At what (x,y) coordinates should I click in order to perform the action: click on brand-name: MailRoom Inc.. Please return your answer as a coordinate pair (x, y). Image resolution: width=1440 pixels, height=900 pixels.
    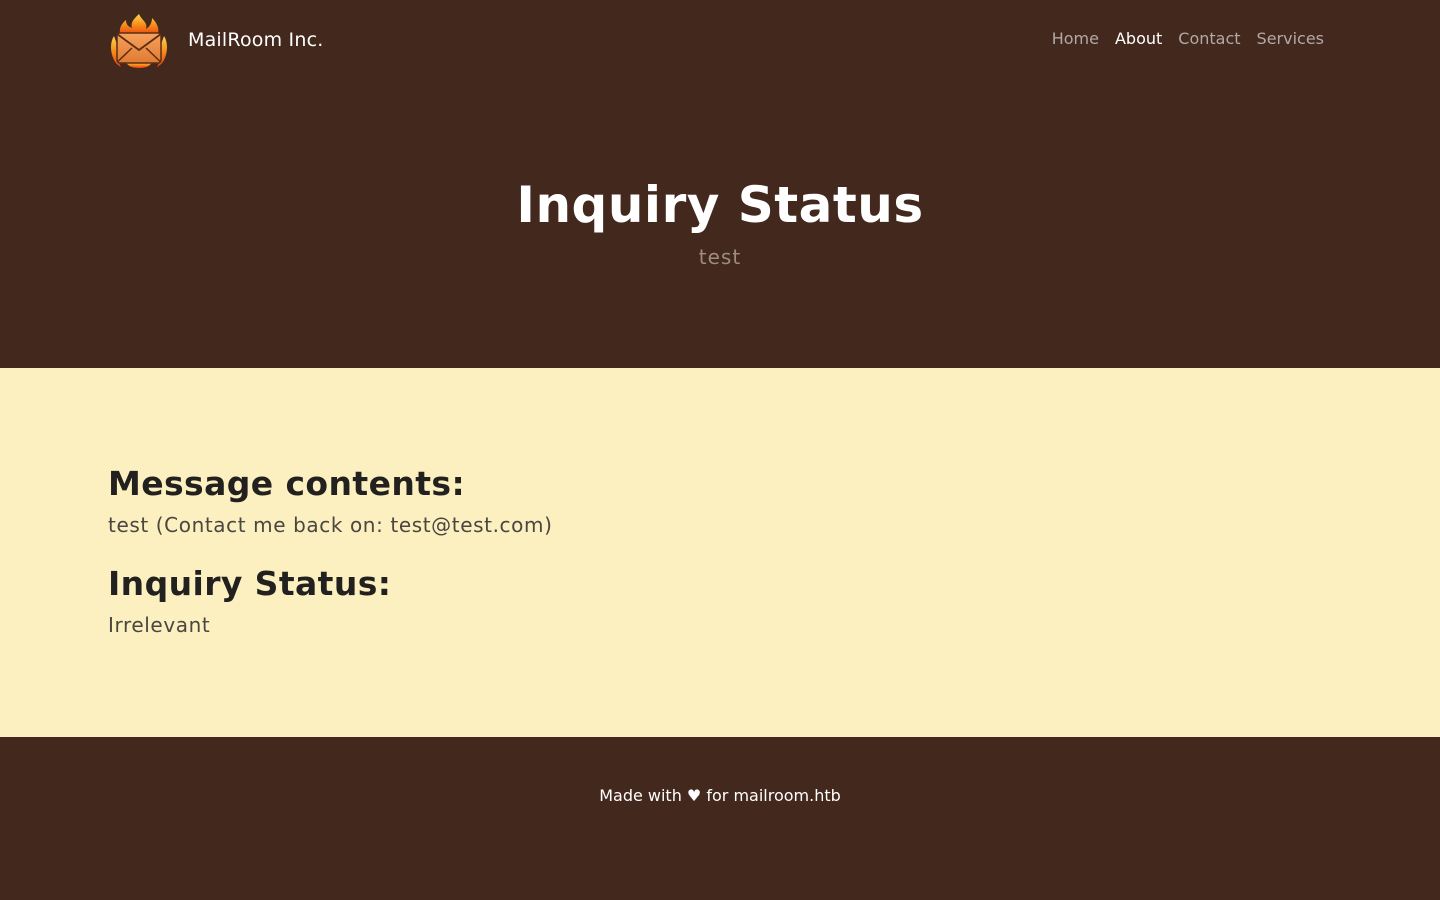
    Looking at the image, I should click on (256, 40).